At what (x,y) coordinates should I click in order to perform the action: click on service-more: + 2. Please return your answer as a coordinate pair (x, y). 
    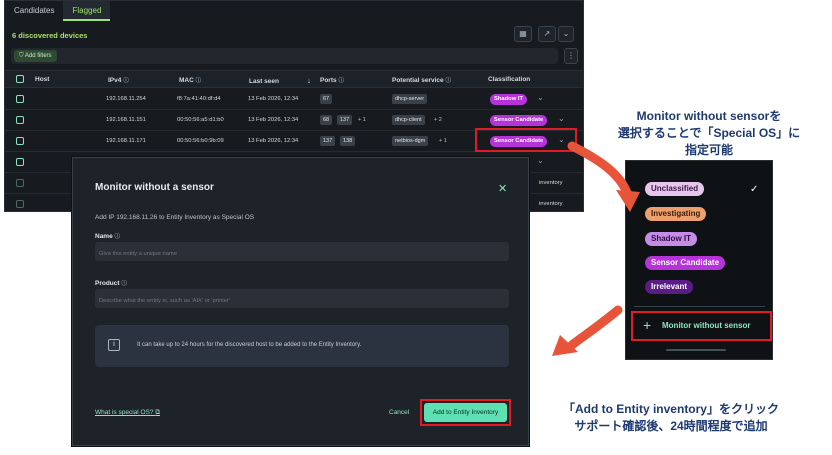
    Looking at the image, I should click on (438, 120).